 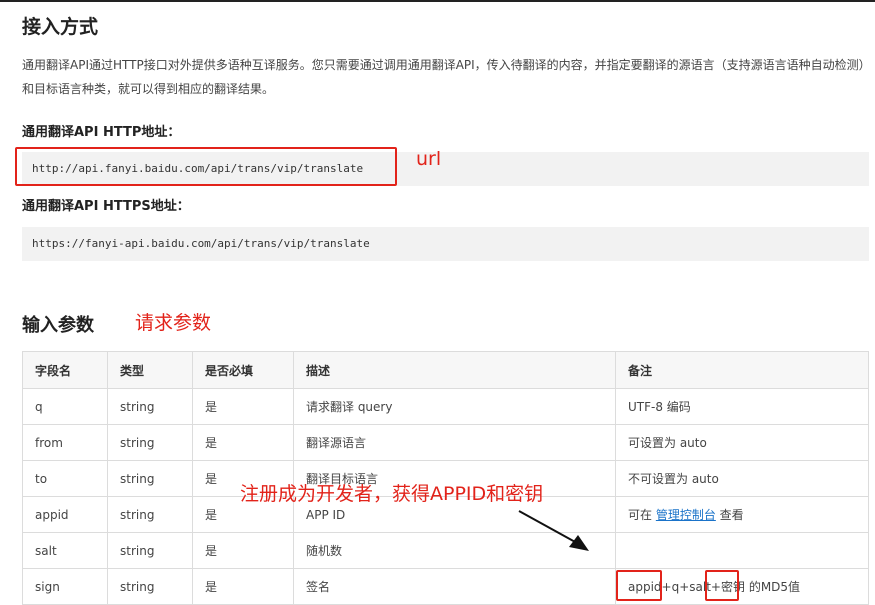 I want to click on table-header-row: 字段名 类型 是否必填 描述 备注, so click(x=445, y=370).